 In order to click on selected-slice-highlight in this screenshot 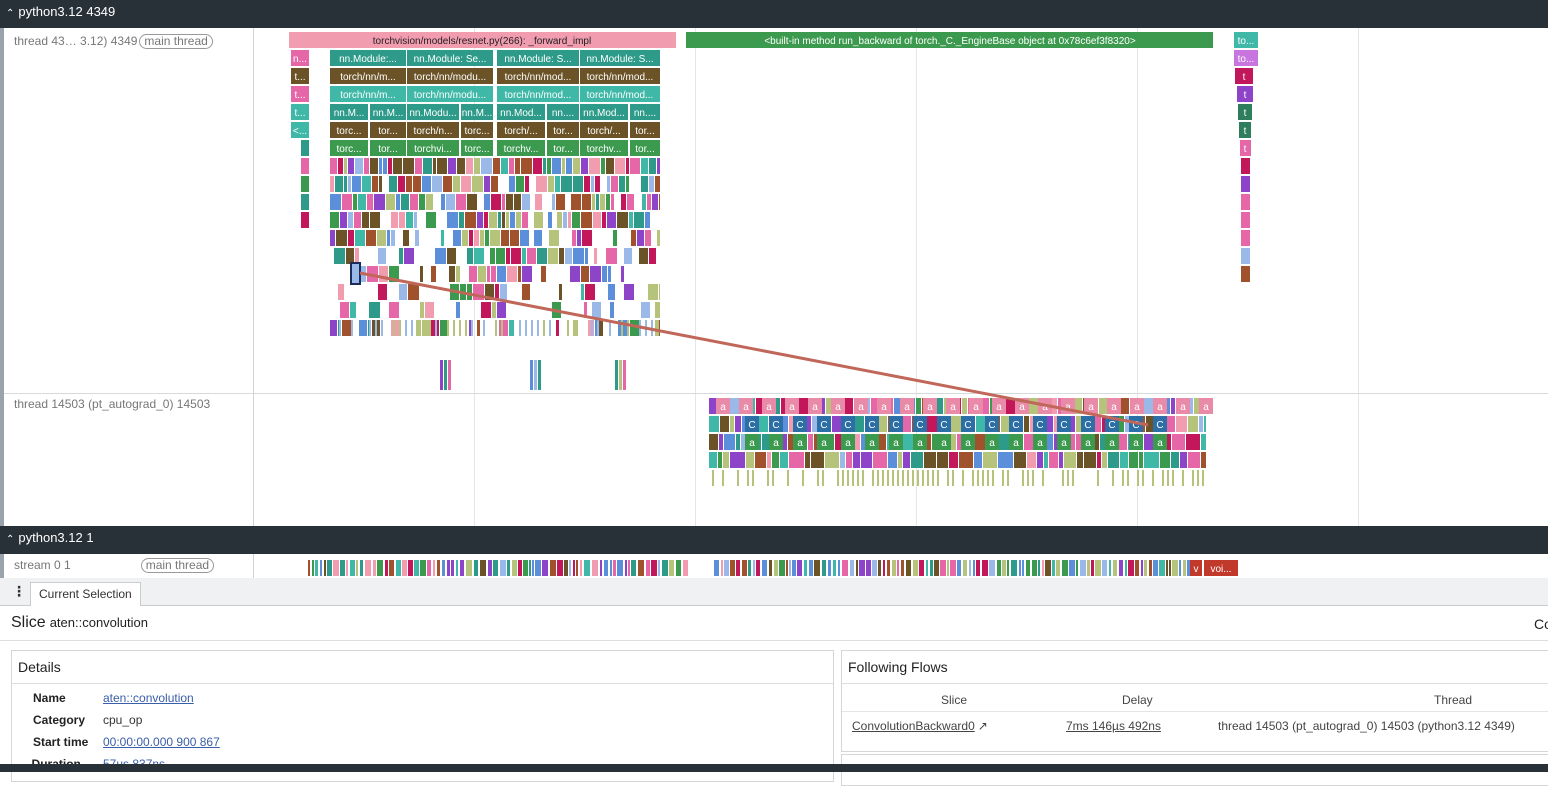, I will do `click(355, 273)`.